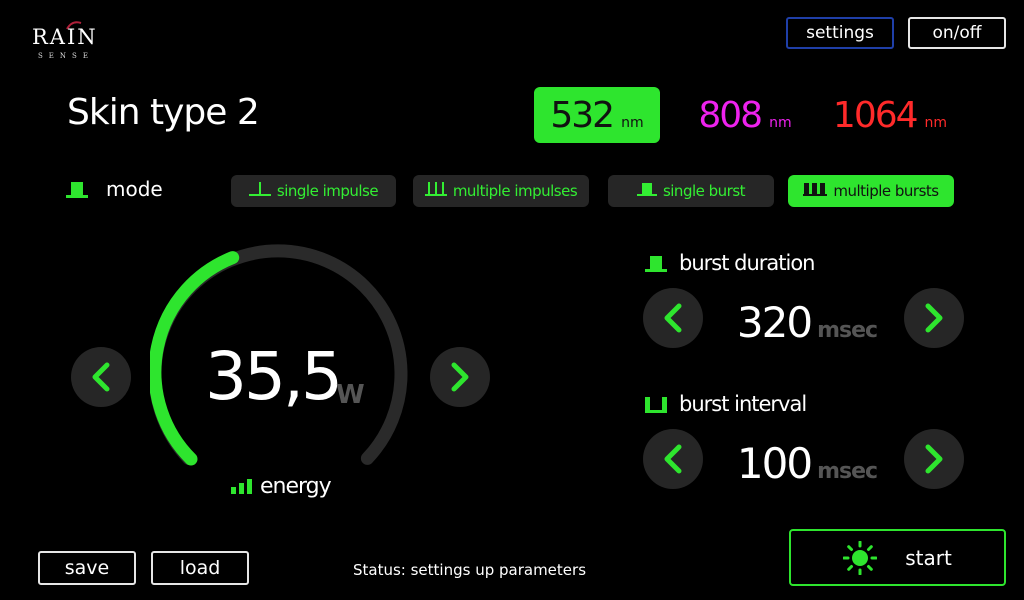 The width and height of the screenshot is (1024, 600). Describe the element at coordinates (774, 322) in the screenshot. I see `burst-duration-number: 320` at that location.